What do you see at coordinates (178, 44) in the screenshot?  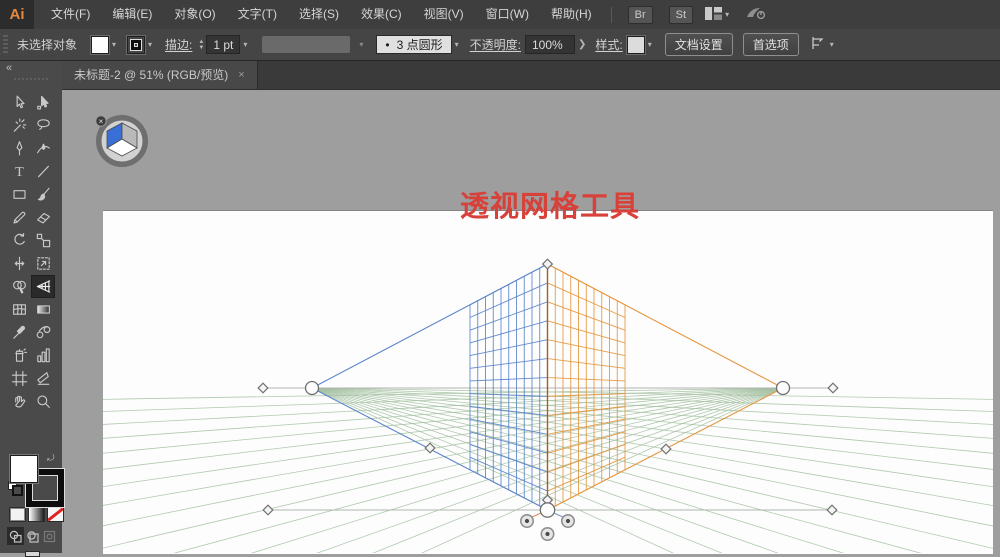 I see `stroke-weight-label: 描边:` at bounding box center [178, 44].